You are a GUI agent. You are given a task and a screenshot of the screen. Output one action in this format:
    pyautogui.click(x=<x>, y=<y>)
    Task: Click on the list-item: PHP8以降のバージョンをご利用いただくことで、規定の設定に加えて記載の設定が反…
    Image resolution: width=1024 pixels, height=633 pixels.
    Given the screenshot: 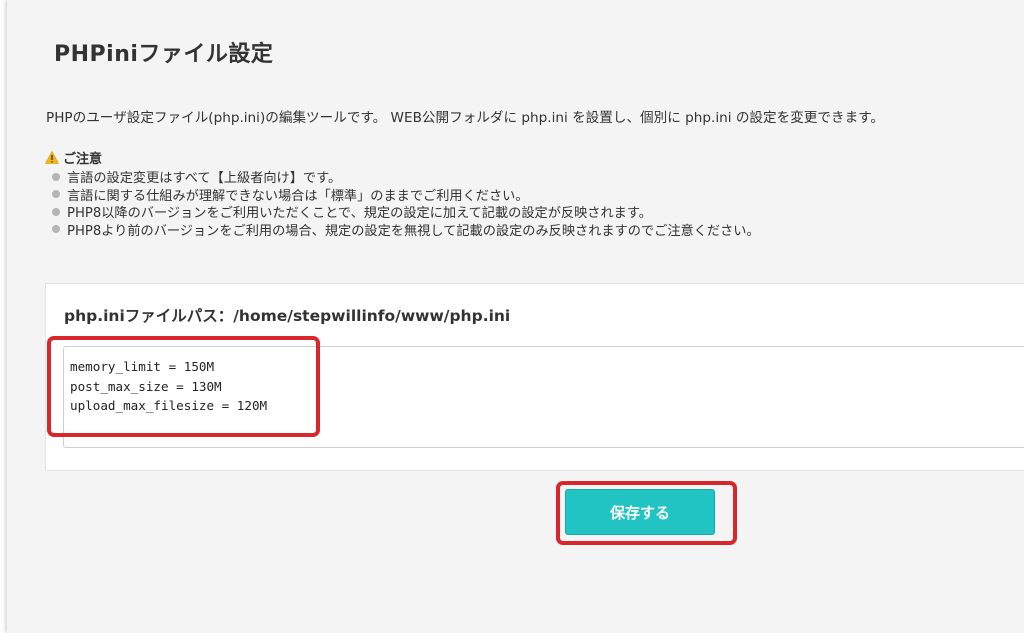 What is the action you would take?
    pyautogui.click(x=402, y=212)
    